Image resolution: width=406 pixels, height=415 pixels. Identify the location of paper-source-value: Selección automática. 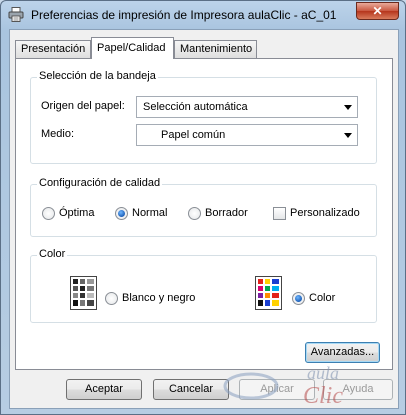
(195, 107).